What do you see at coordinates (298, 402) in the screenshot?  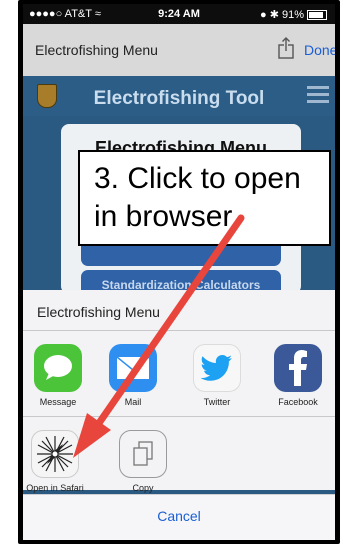 I see `share-facebook-label: Facebook` at bounding box center [298, 402].